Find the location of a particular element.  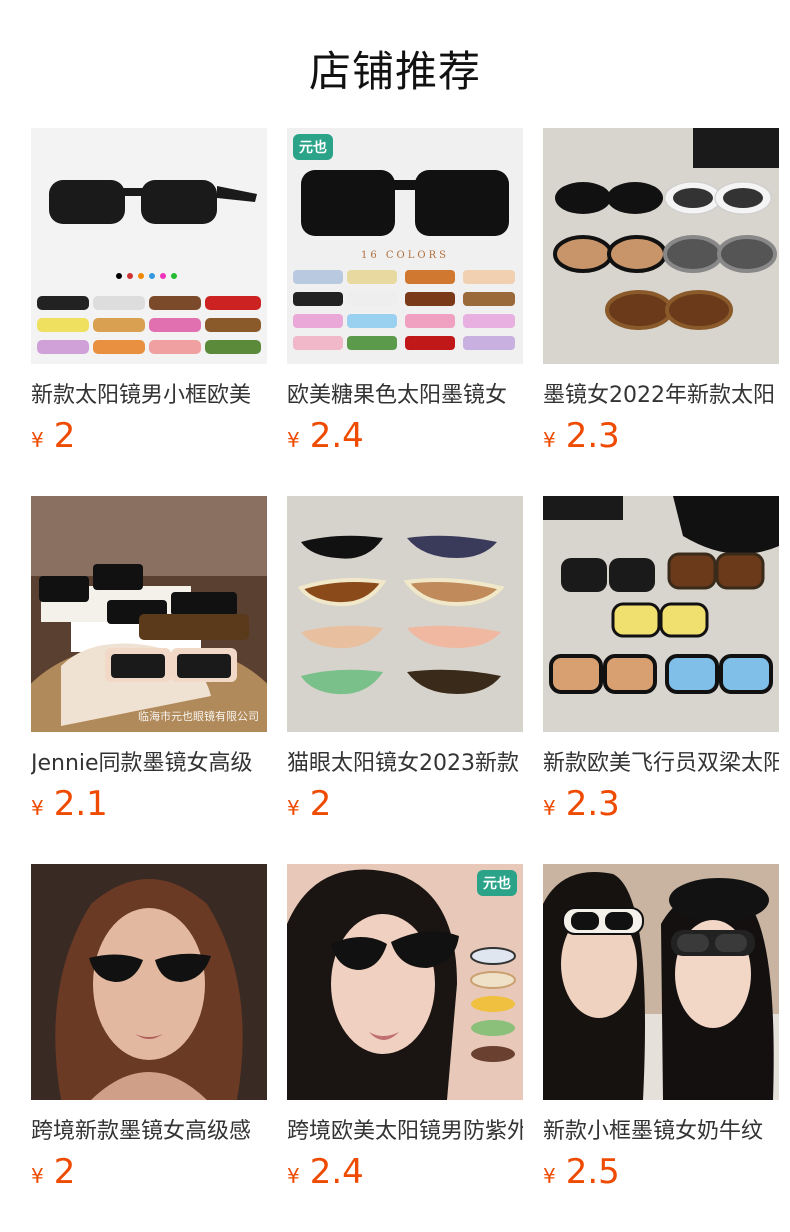

product-title: 新款小框墨镜女奶牛纹 is located at coordinates (661, 1132).